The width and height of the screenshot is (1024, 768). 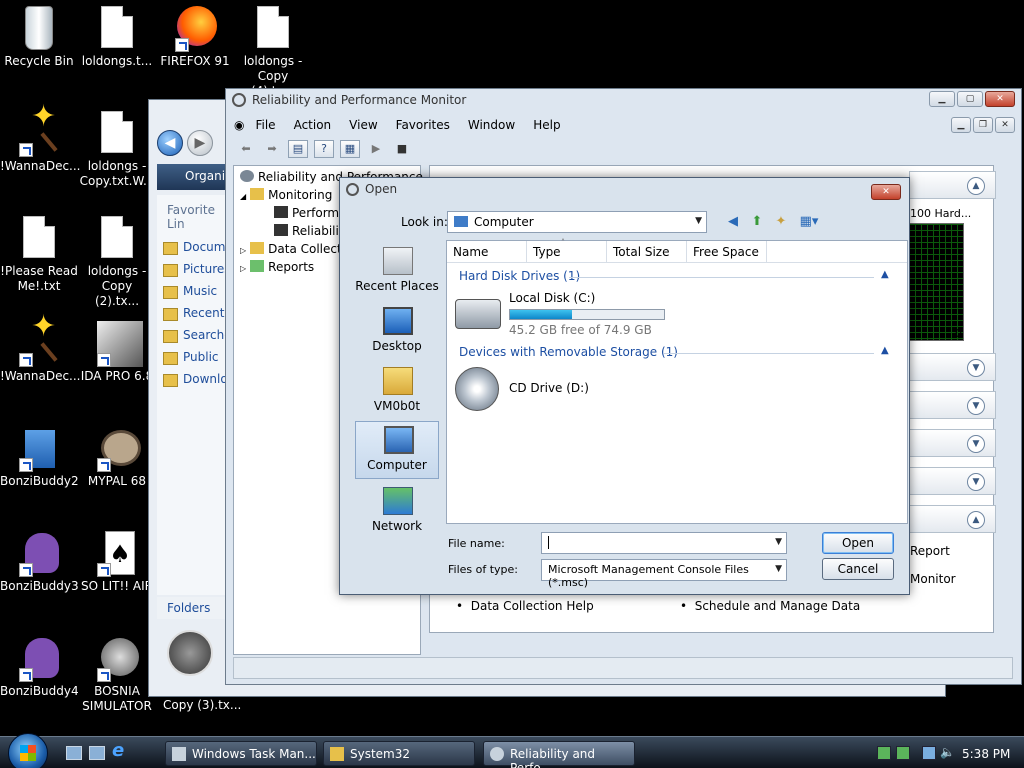 What do you see at coordinates (679, 276) in the screenshot?
I see `group-hard-disk-drives: Hard Disk Drives (1) ▲` at bounding box center [679, 276].